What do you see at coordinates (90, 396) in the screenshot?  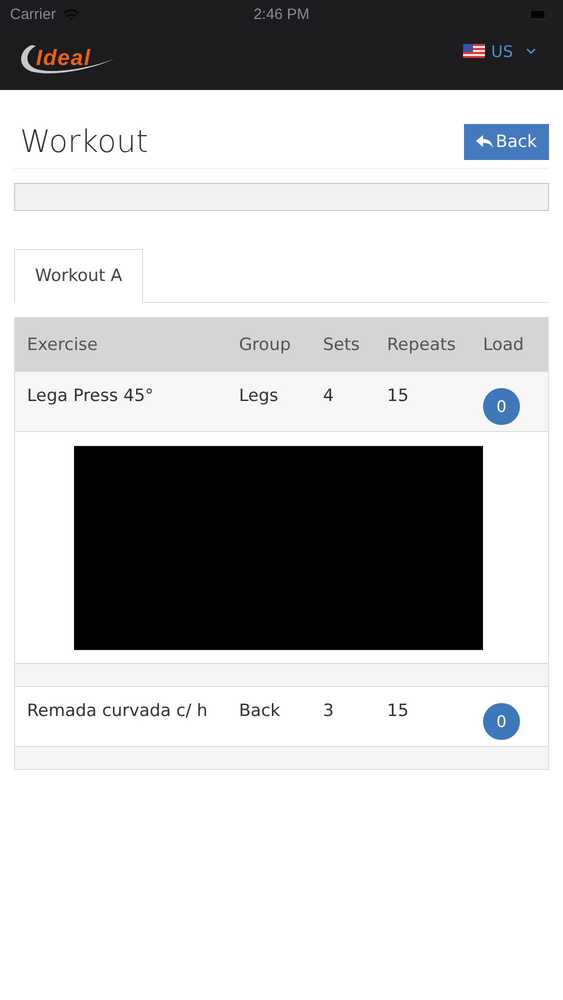 I see `table-cell-text: Lega Press 45°` at bounding box center [90, 396].